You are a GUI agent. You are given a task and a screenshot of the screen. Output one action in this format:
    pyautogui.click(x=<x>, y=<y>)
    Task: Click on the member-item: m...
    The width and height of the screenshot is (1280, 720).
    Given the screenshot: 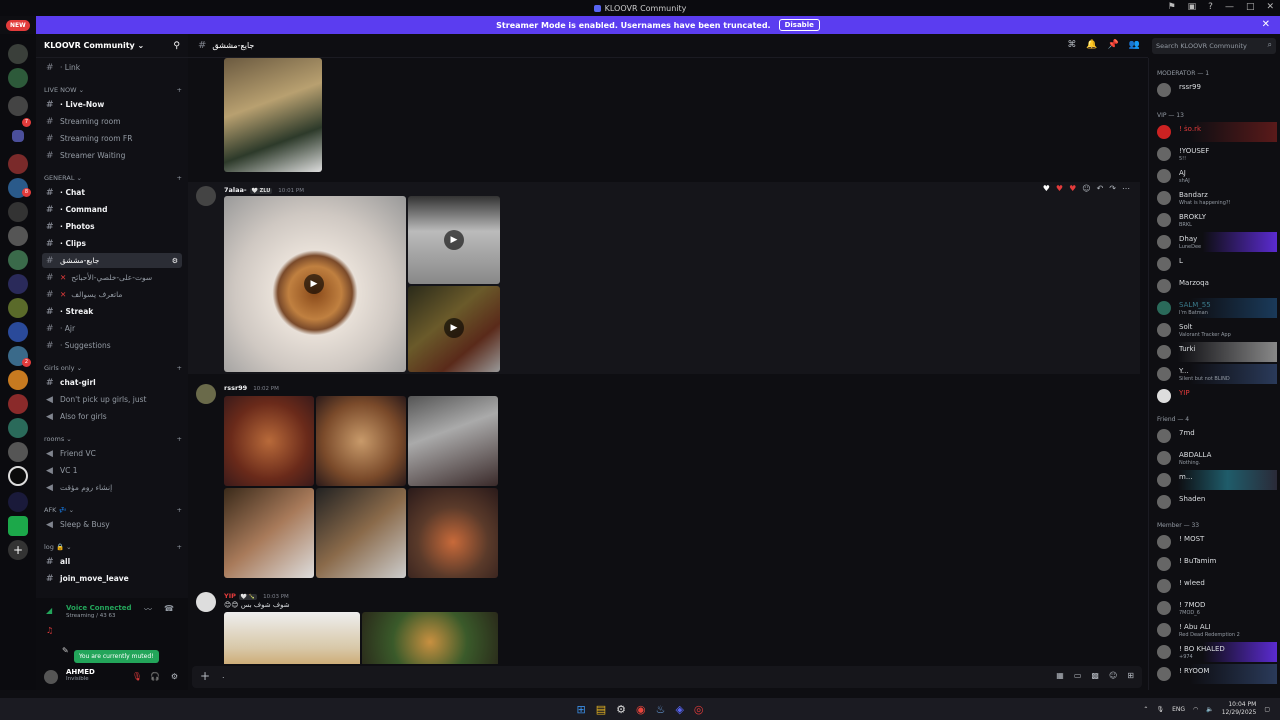 What is the action you would take?
    pyautogui.click(x=1215, y=480)
    